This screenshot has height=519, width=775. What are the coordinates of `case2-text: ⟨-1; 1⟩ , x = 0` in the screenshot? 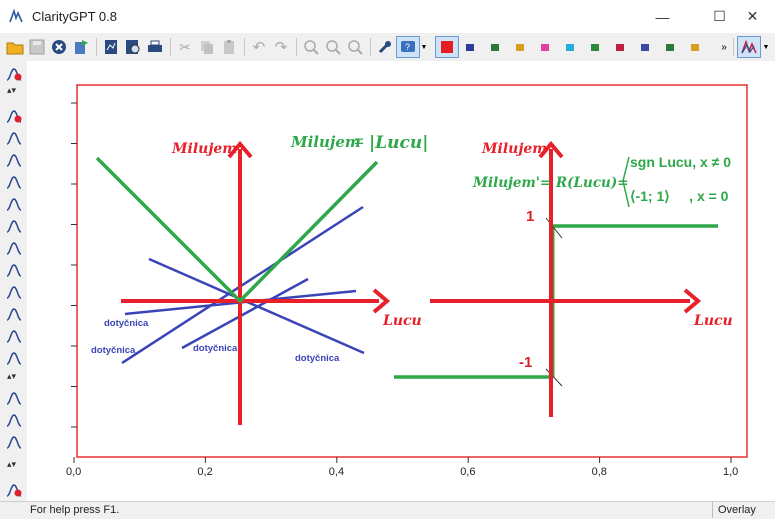 It's located at (679, 196).